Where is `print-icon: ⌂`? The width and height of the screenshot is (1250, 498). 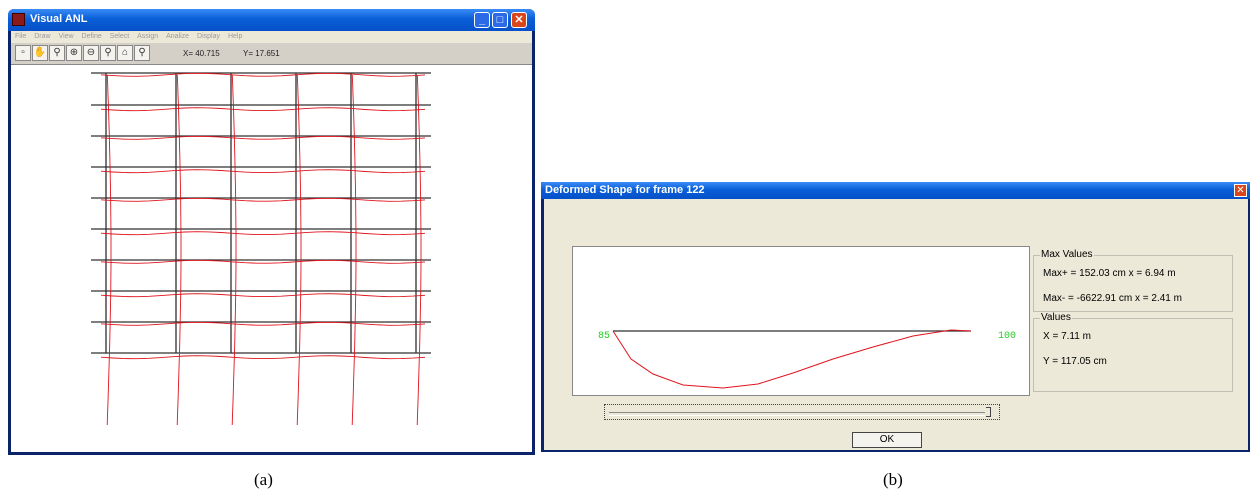 print-icon: ⌂ is located at coordinates (125, 53).